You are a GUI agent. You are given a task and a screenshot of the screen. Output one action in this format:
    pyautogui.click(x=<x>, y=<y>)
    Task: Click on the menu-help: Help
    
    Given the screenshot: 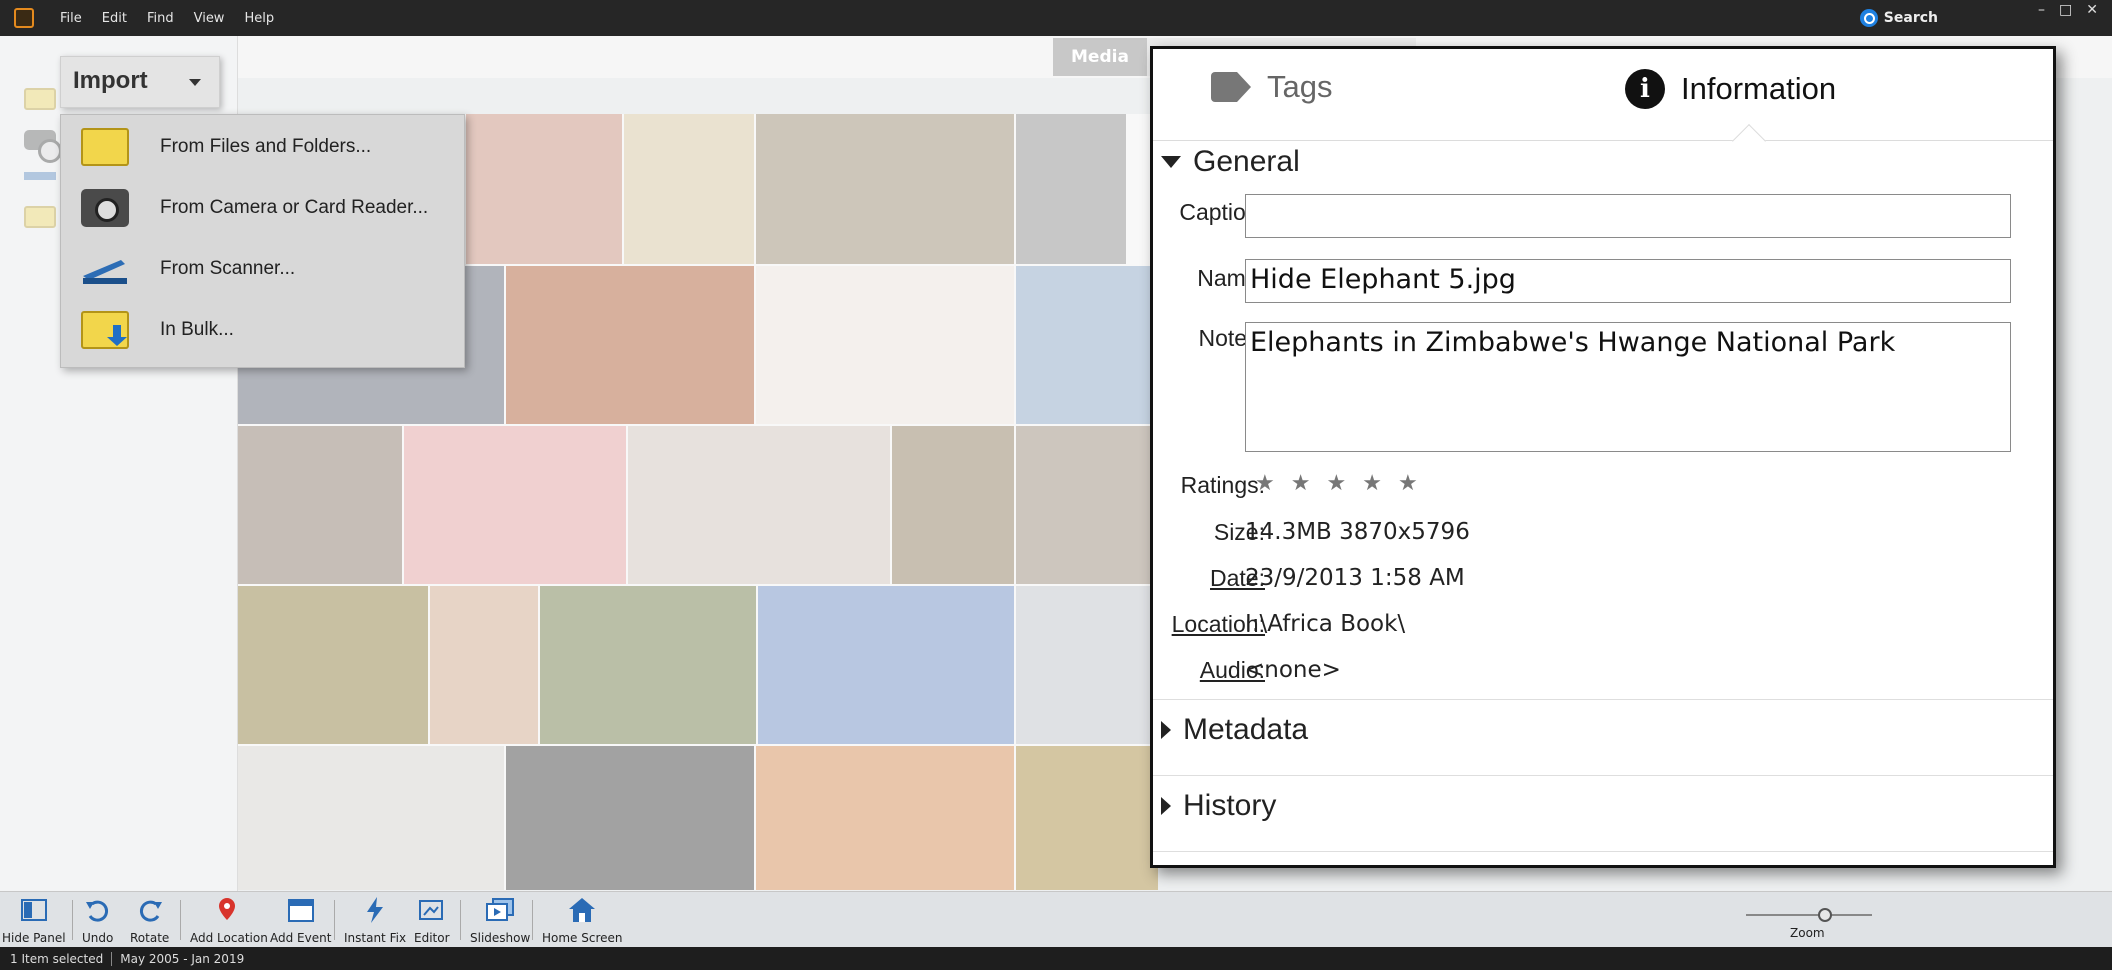 What is the action you would take?
    pyautogui.click(x=259, y=18)
    